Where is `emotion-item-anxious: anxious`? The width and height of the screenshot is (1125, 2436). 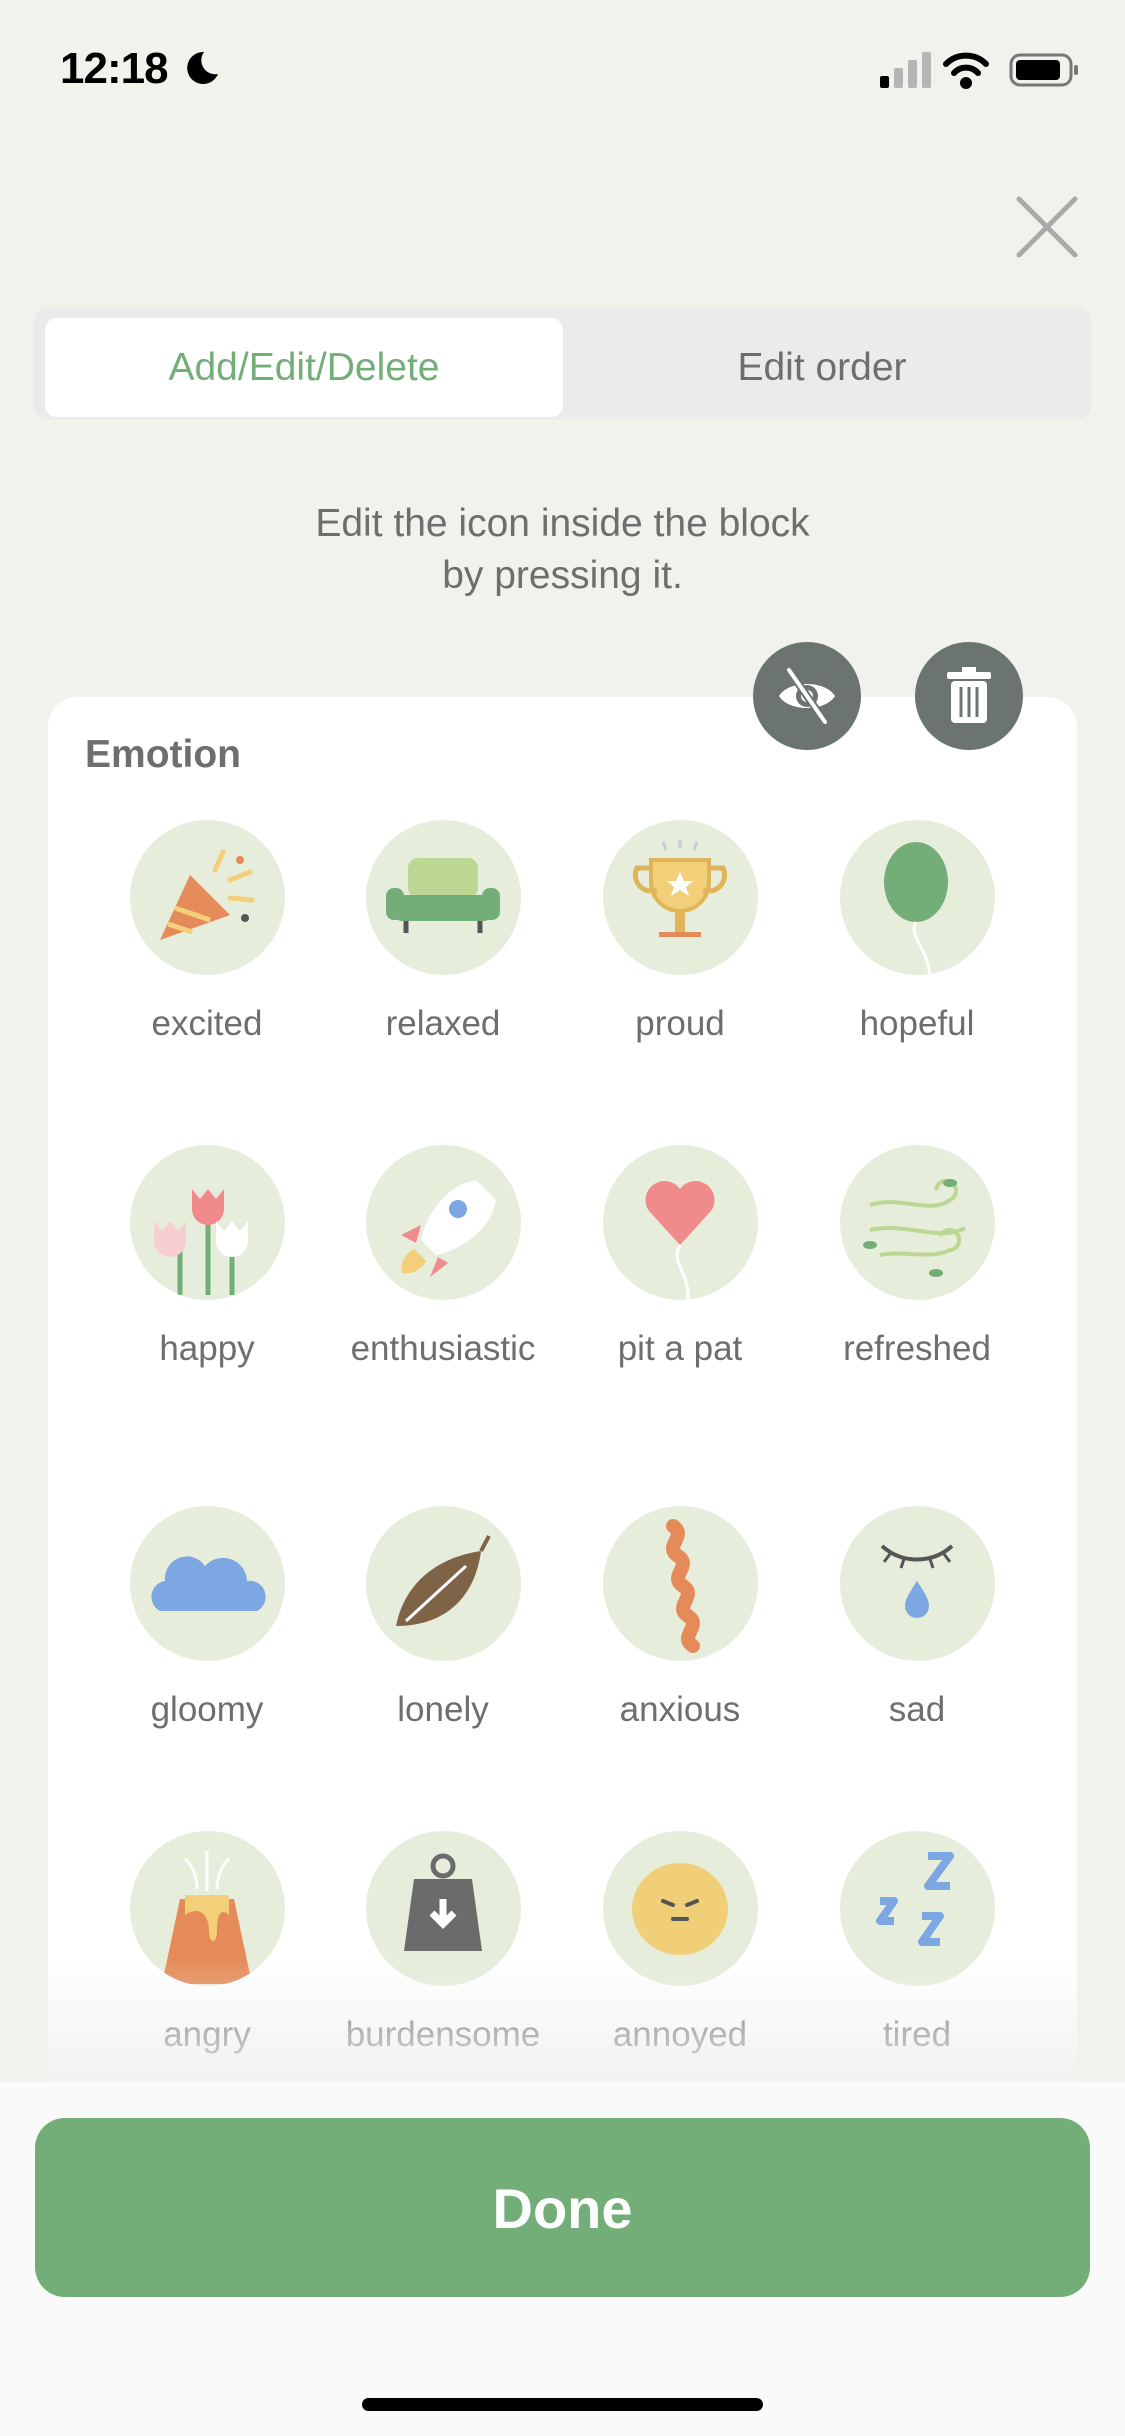
emotion-item-anxious: anxious is located at coordinates (680, 1622).